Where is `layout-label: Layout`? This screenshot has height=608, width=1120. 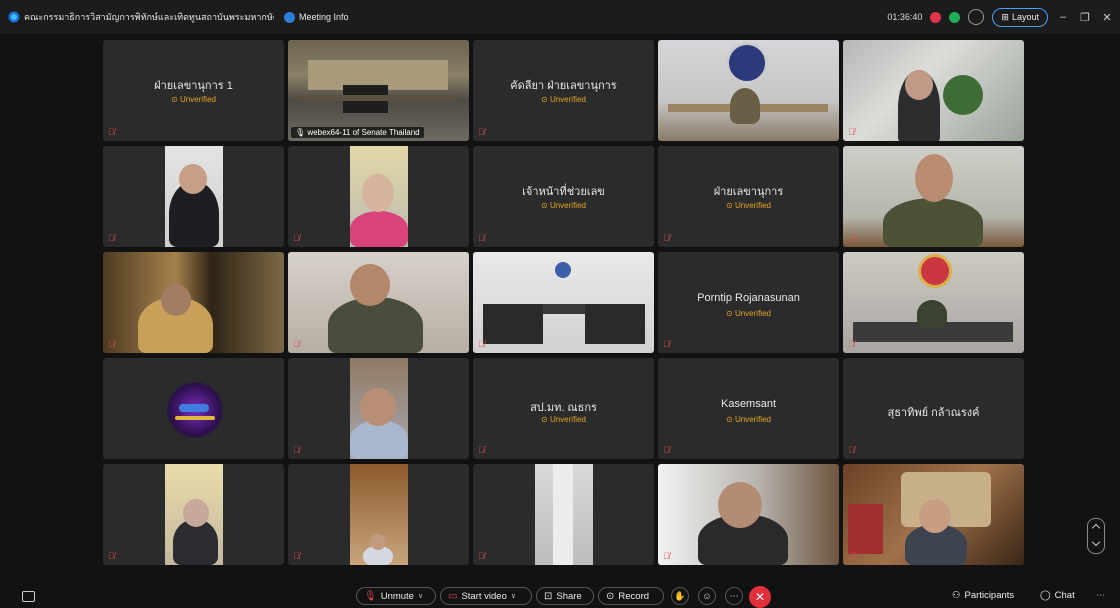 layout-label: Layout is located at coordinates (1025, 17).